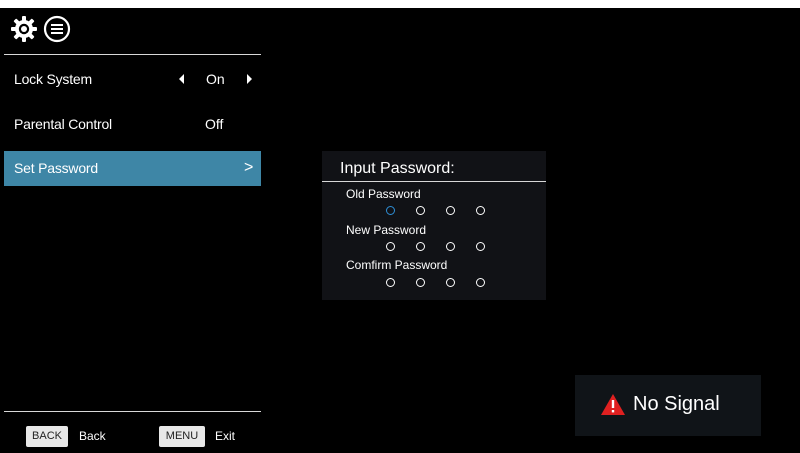 Image resolution: width=800 pixels, height=453 pixels. What do you see at coordinates (57, 29) in the screenshot?
I see `list-icon` at bounding box center [57, 29].